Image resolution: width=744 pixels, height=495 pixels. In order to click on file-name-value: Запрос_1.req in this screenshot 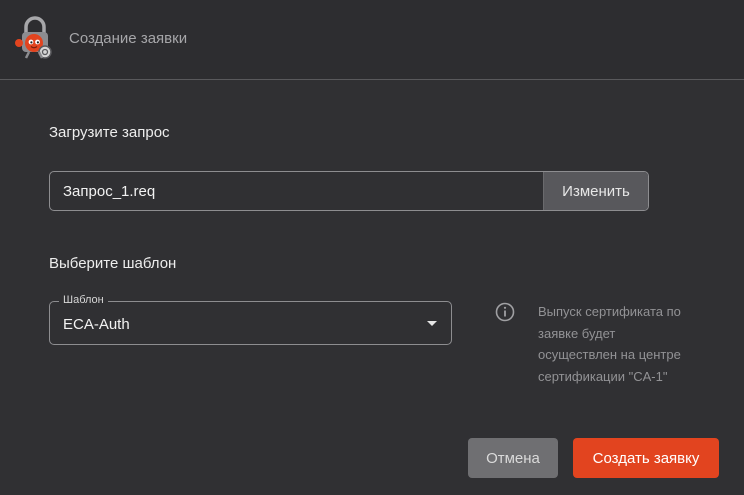, I will do `click(109, 191)`.